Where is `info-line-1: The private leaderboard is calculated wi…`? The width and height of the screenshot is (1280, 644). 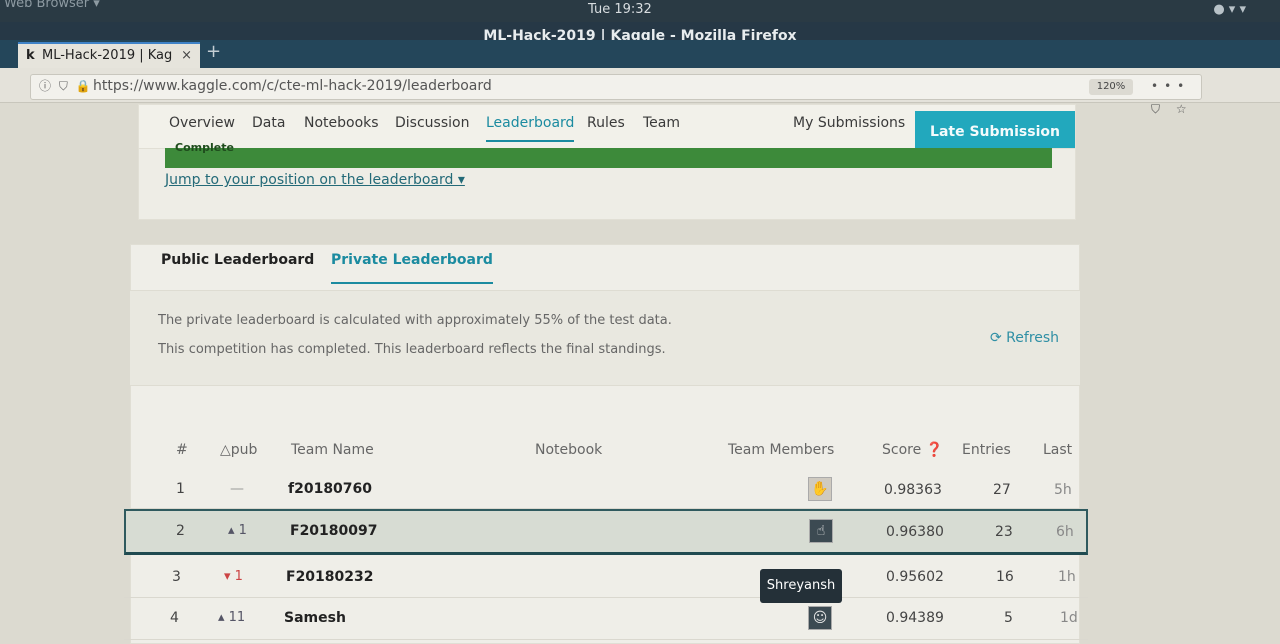
info-line-1: The private leaderboard is calculated wi… is located at coordinates (415, 320).